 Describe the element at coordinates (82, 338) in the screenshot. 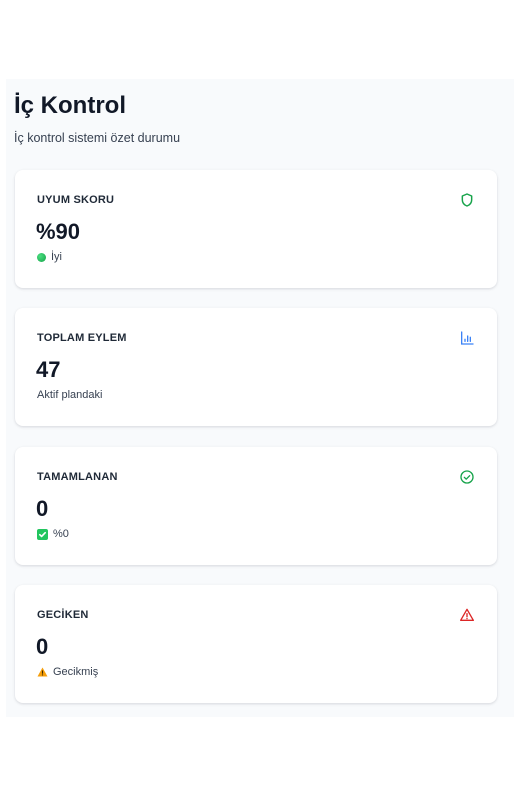

I see `card-label: TOPLAM EYLEM` at that location.